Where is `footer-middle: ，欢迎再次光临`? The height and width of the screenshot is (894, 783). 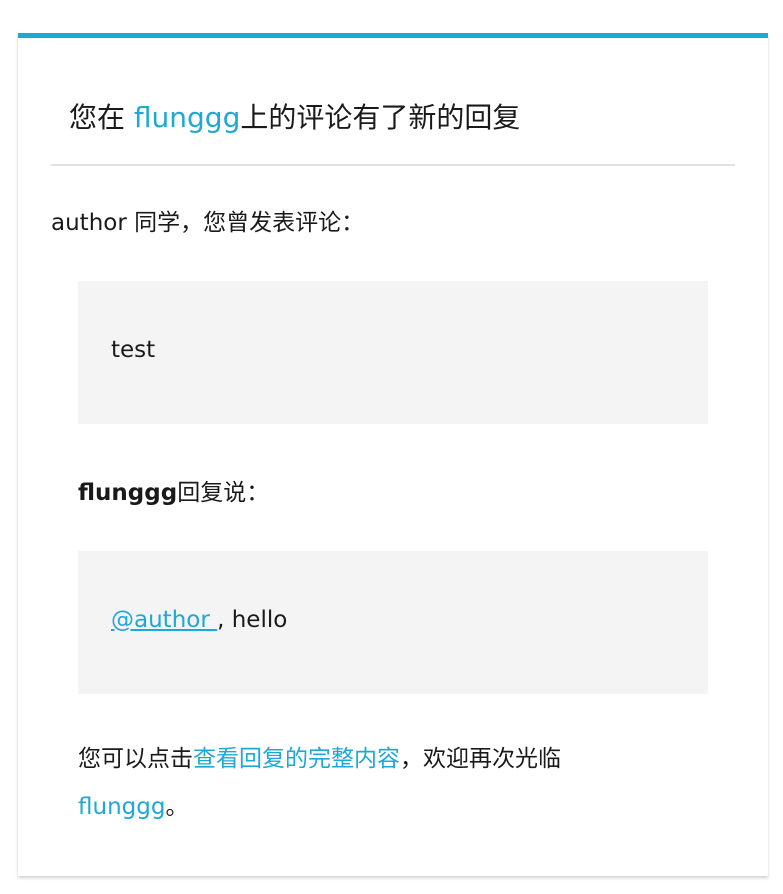 footer-middle: ，欢迎再次光临 is located at coordinates (480, 759).